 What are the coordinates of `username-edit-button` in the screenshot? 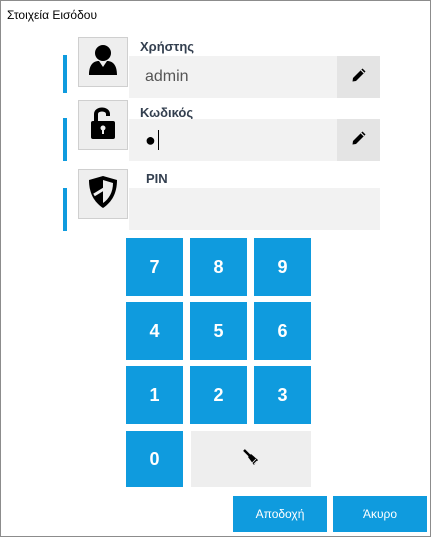 It's located at (358, 77).